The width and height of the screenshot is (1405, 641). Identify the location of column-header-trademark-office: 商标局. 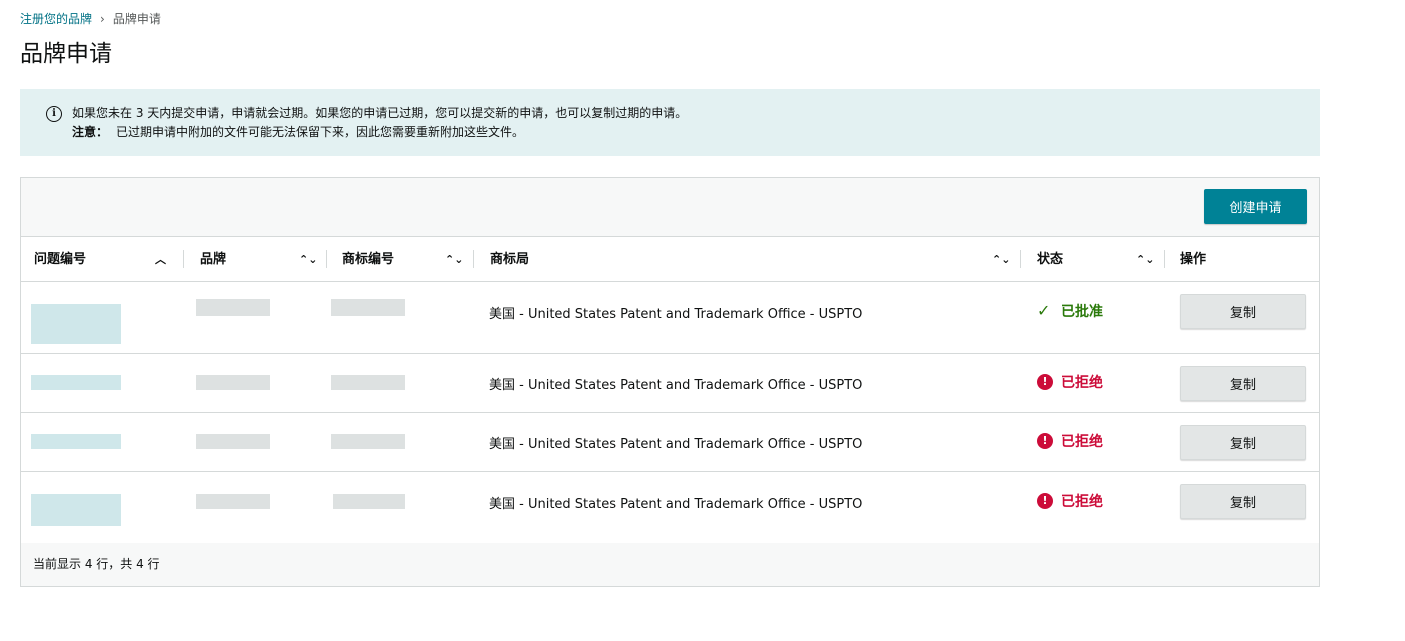
(509, 259).